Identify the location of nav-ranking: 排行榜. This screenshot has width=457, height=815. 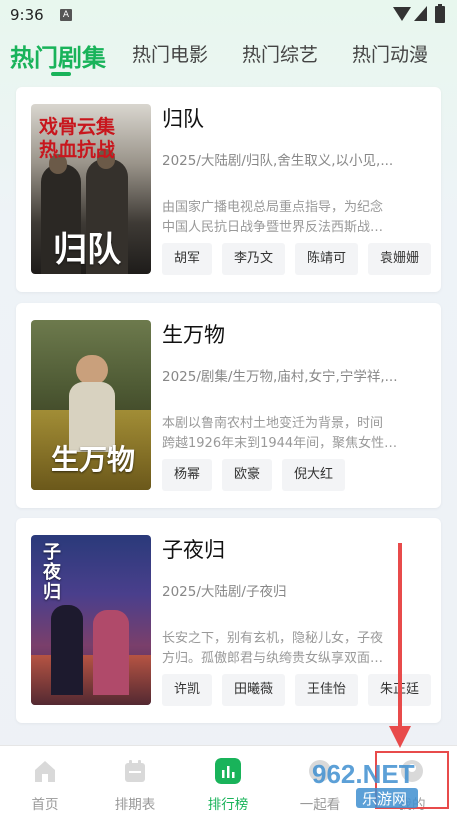
(228, 780).